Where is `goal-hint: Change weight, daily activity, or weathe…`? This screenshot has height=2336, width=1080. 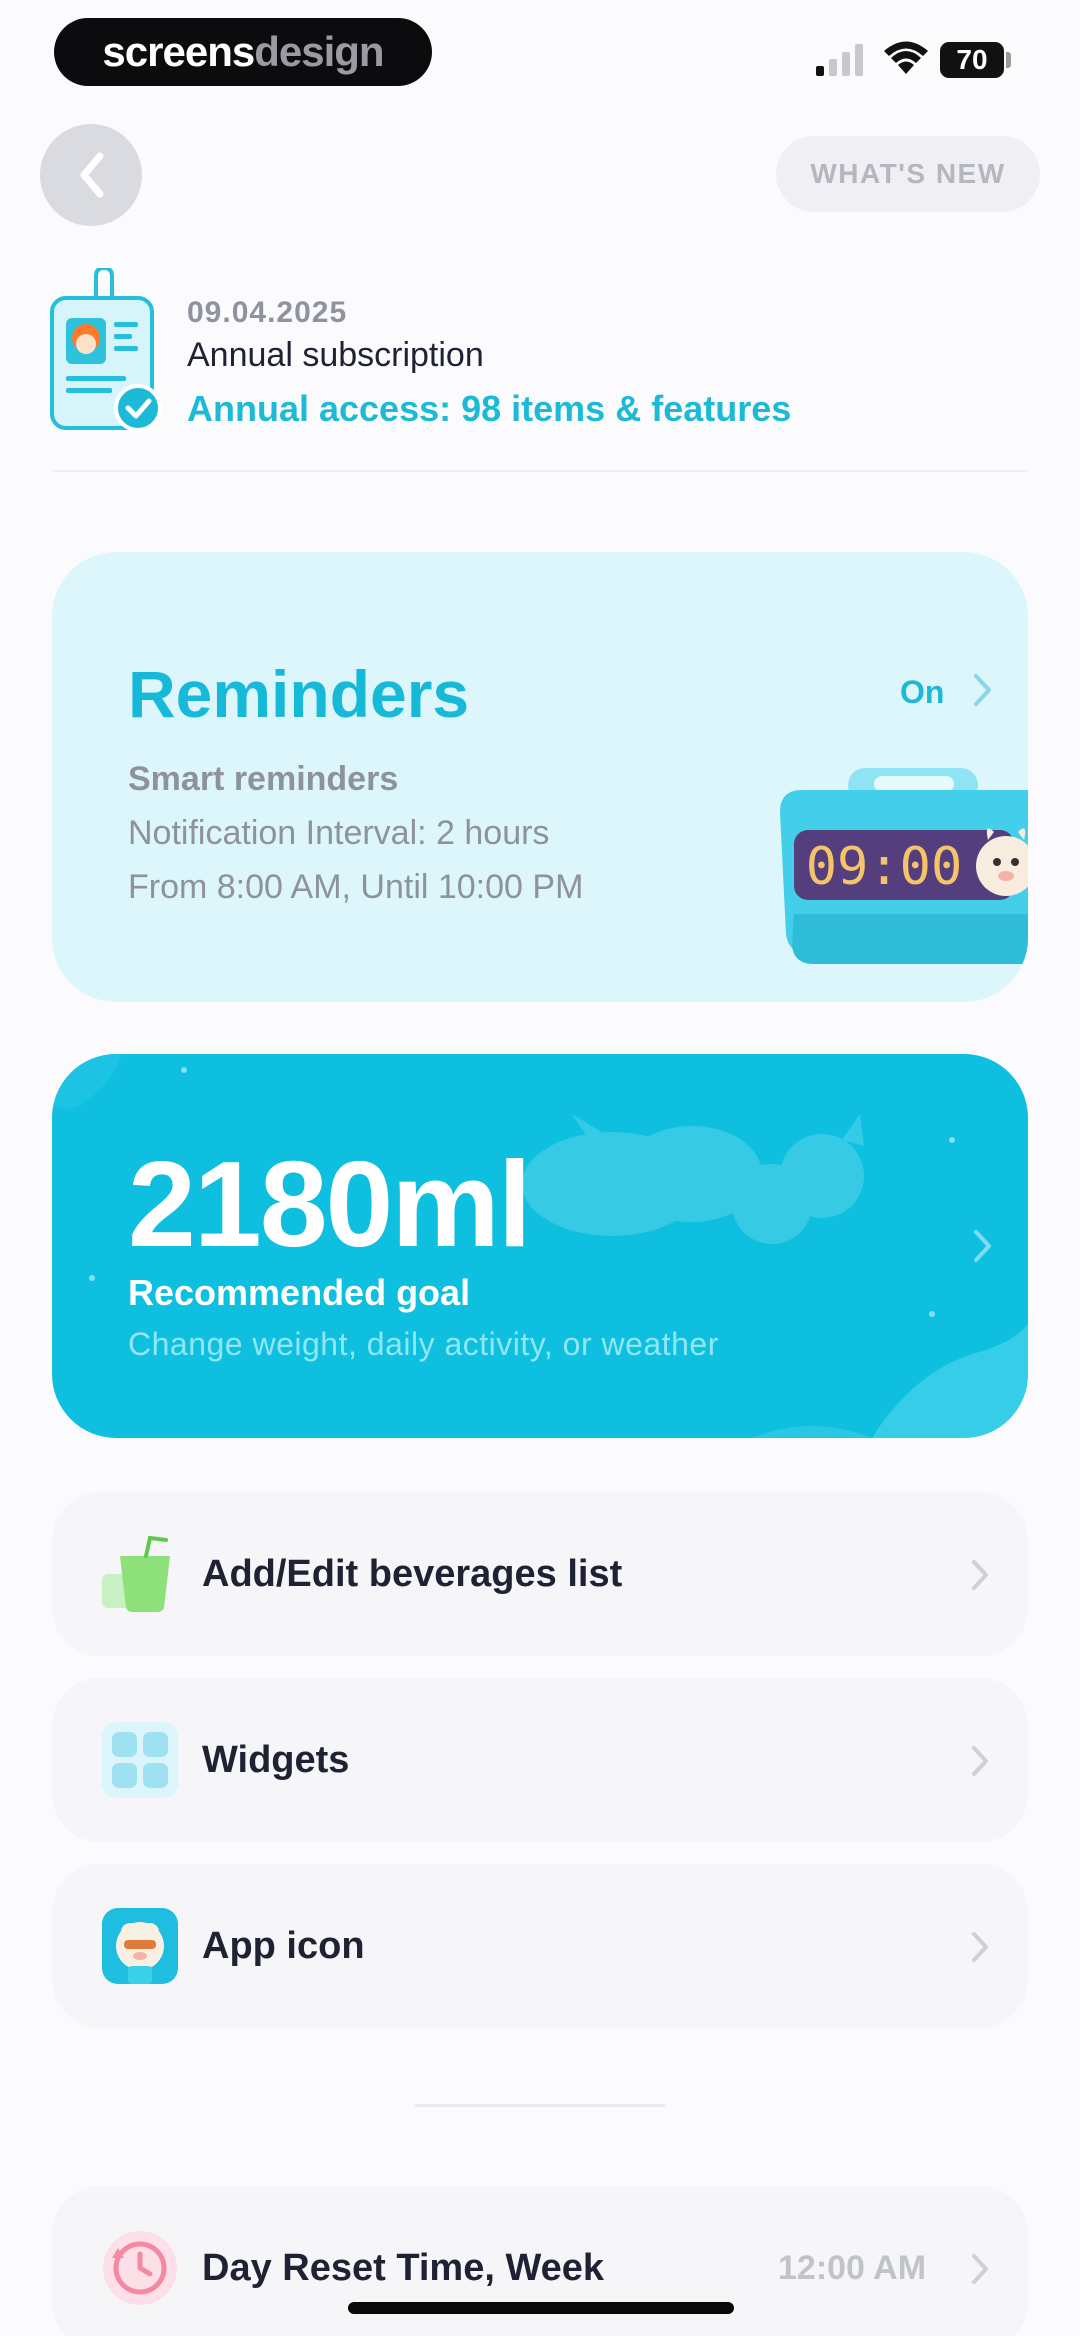
goal-hint: Change weight, daily activity, or weathe… is located at coordinates (423, 1344).